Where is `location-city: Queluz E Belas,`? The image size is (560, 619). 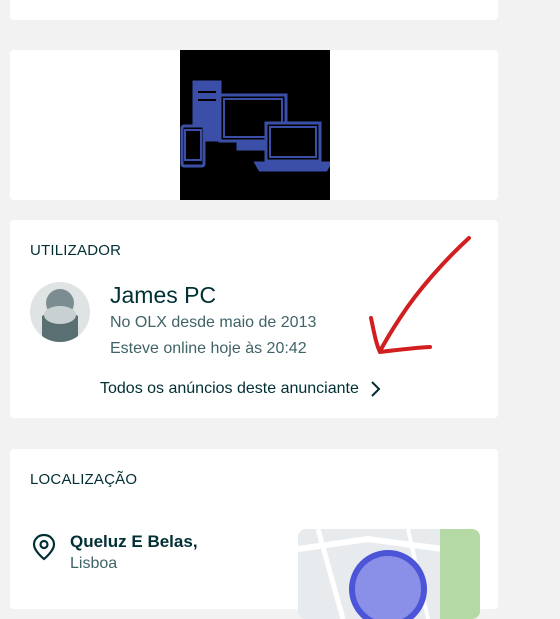
location-city: Queluz E Belas, is located at coordinates (134, 541).